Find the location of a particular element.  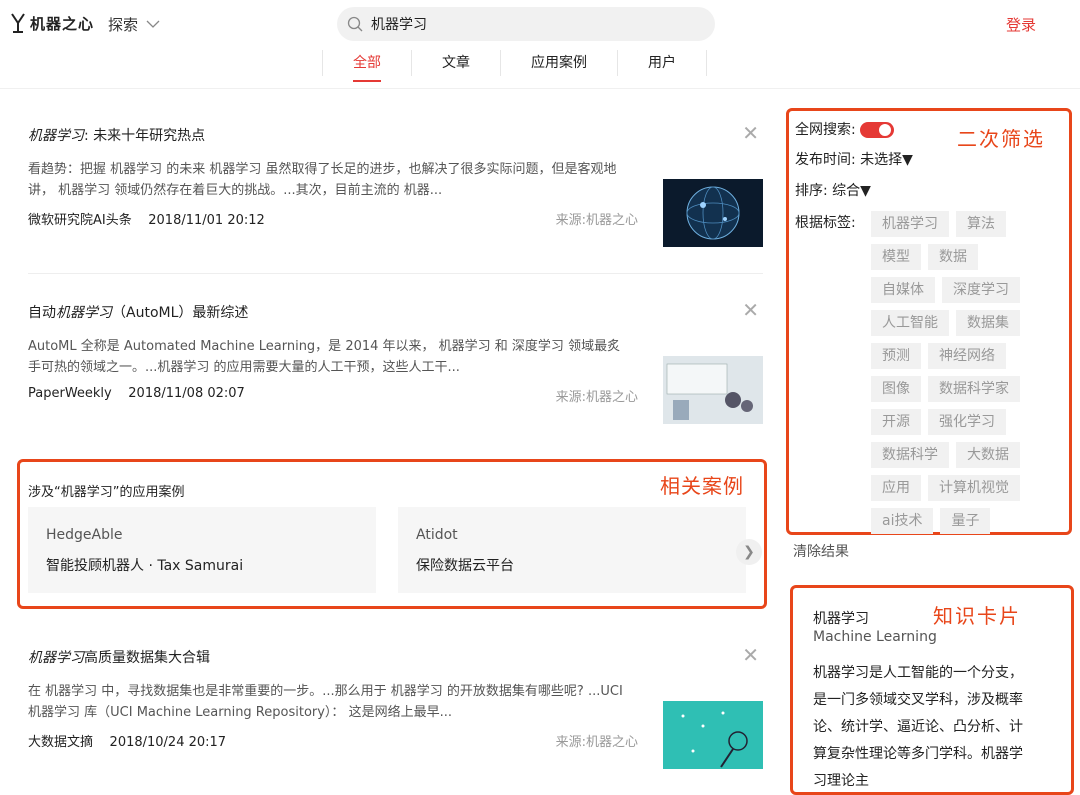

knowledge-english: Machine Learning is located at coordinates (875, 637).